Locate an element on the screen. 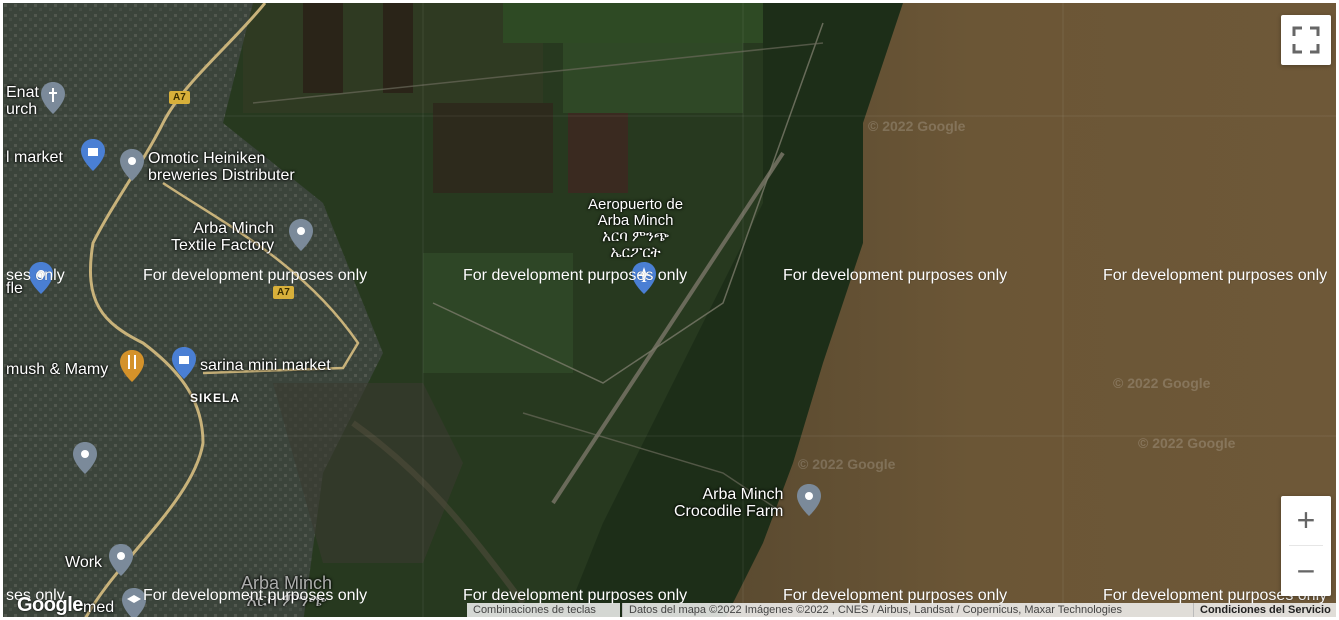 This screenshot has height=620, width=1339. fullscreen-icon is located at coordinates (1306, 40).